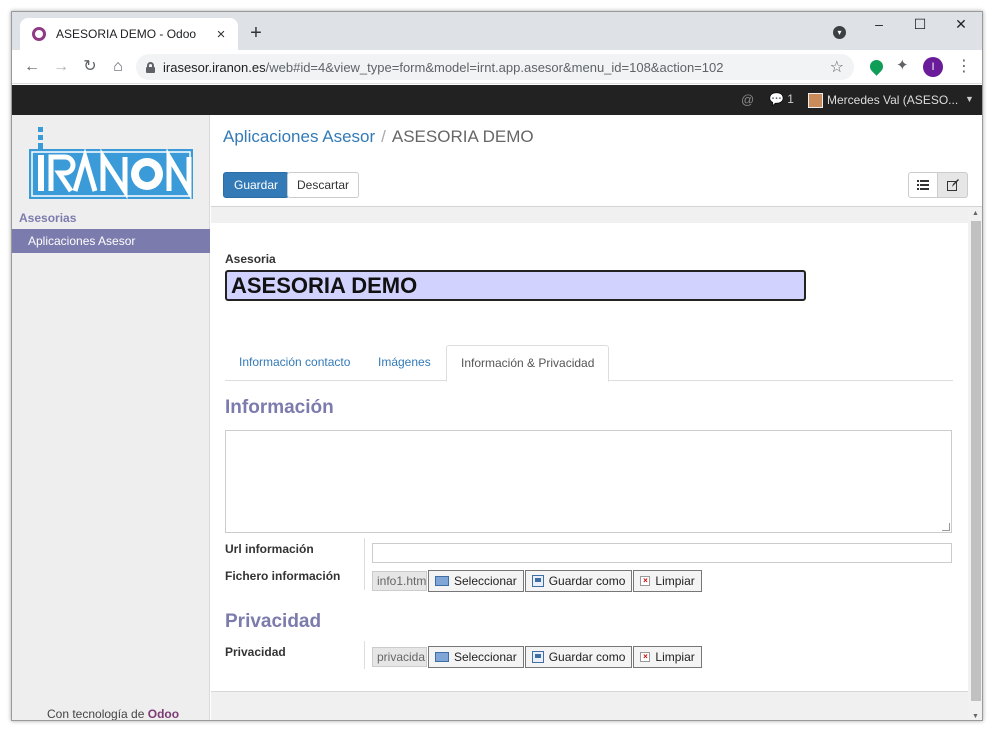 The height and width of the screenshot is (738, 999). I want to click on resize-grip-icon, so click(946, 527).